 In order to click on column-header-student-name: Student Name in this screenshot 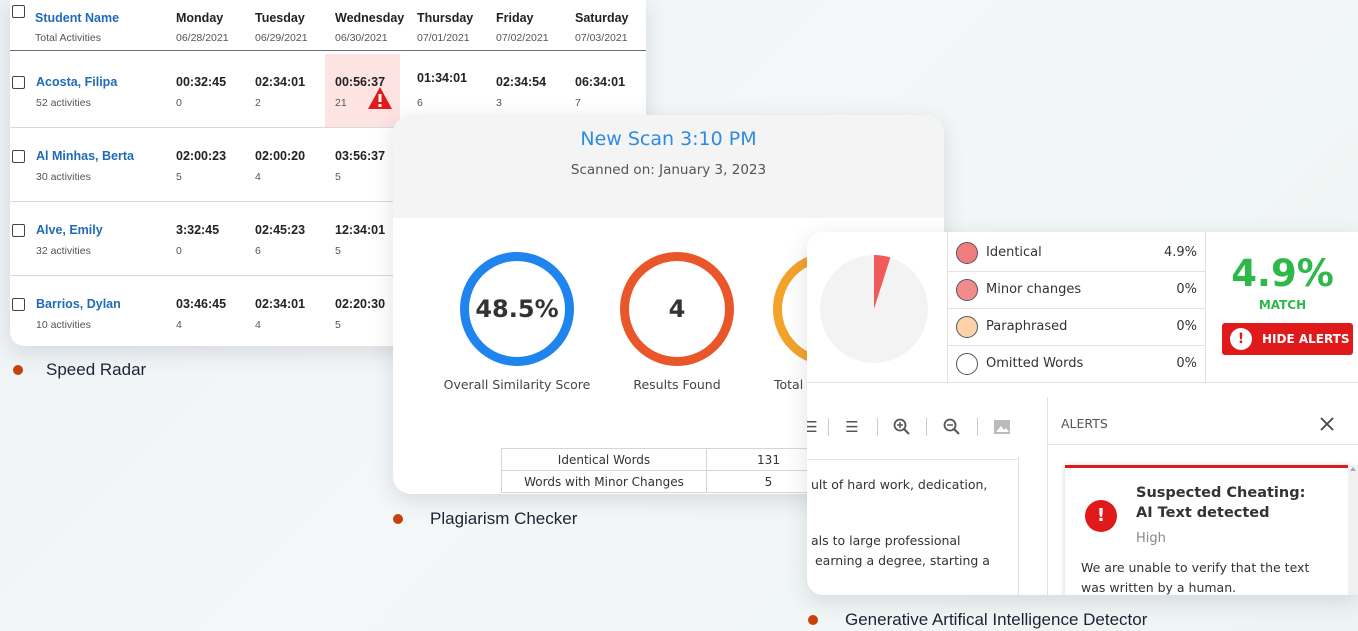, I will do `click(77, 18)`.